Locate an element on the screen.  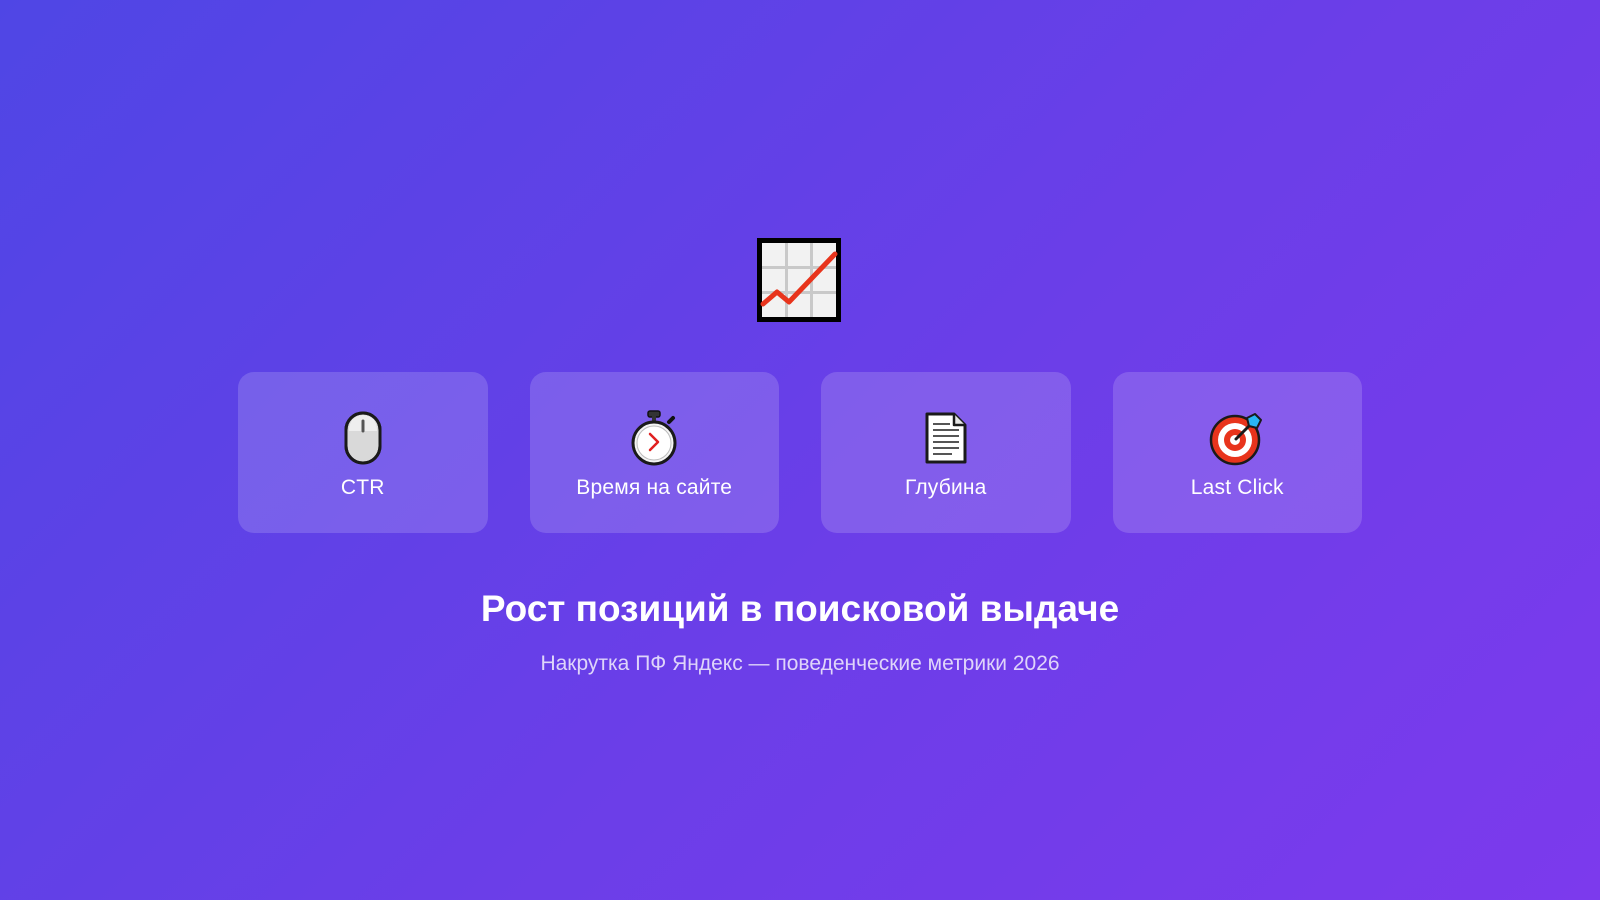
metric-cards: CTR Время на сайте Глубина Last Click is located at coordinates (800, 452).